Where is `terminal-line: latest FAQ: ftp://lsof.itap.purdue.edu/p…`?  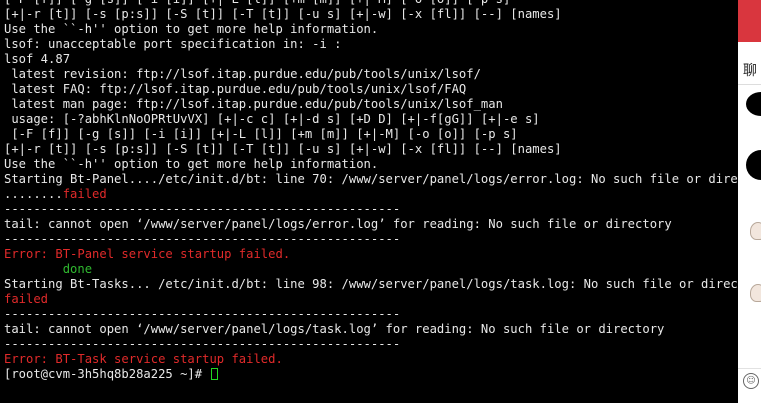
terminal-line: latest FAQ: ftp://lsof.itap.purdue.edu/p… is located at coordinates (371, 89).